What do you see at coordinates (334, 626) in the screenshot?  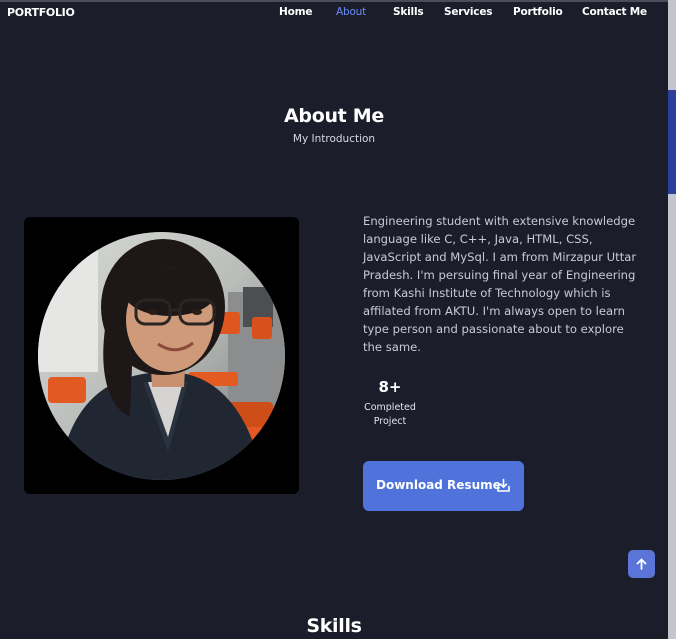 I see `skills-section-title: Skills` at bounding box center [334, 626].